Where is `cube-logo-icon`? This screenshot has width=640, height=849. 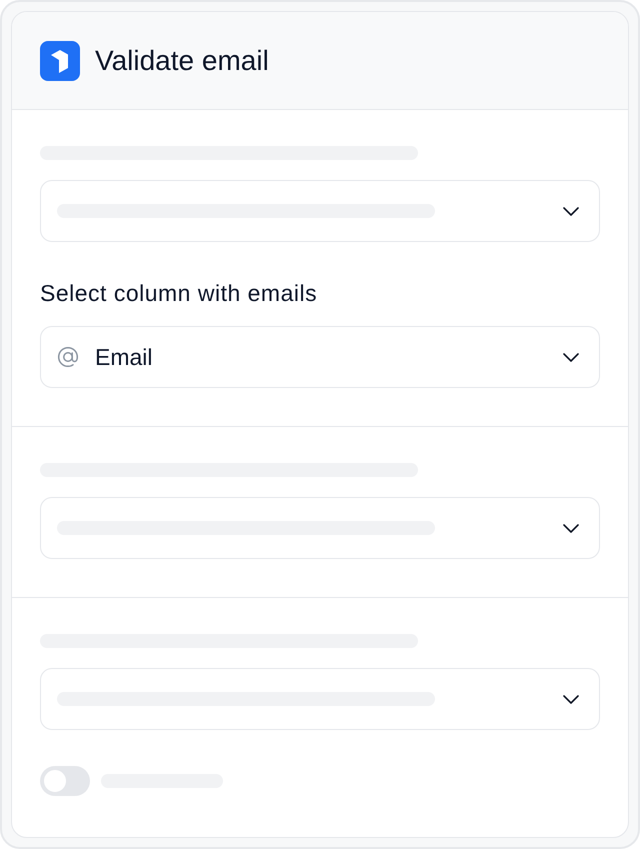 cube-logo-icon is located at coordinates (60, 60).